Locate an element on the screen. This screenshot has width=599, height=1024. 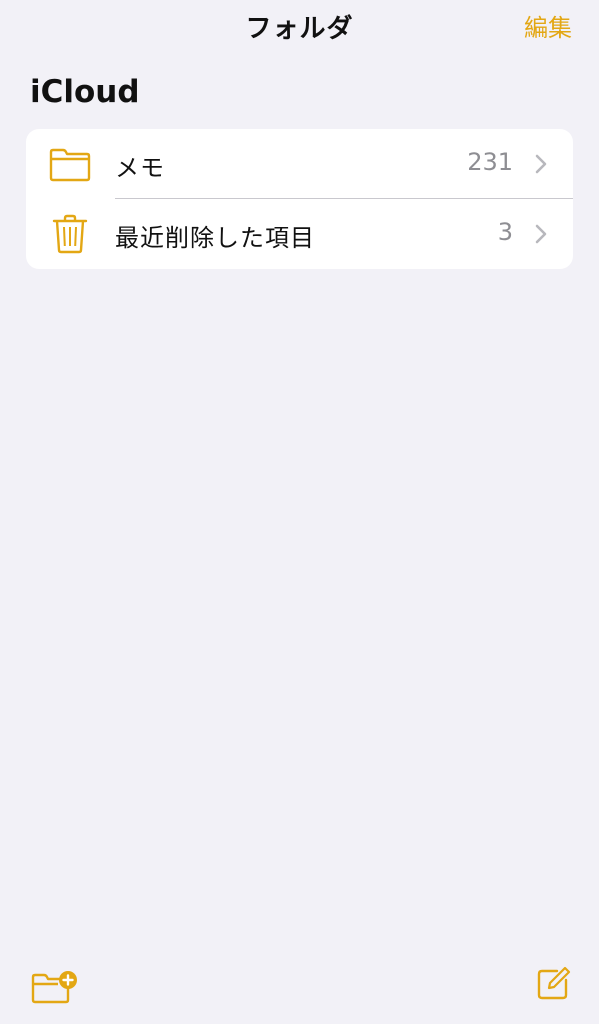
folder-list: メモ 231 最近削除した項目 3 is located at coordinates (299, 199).